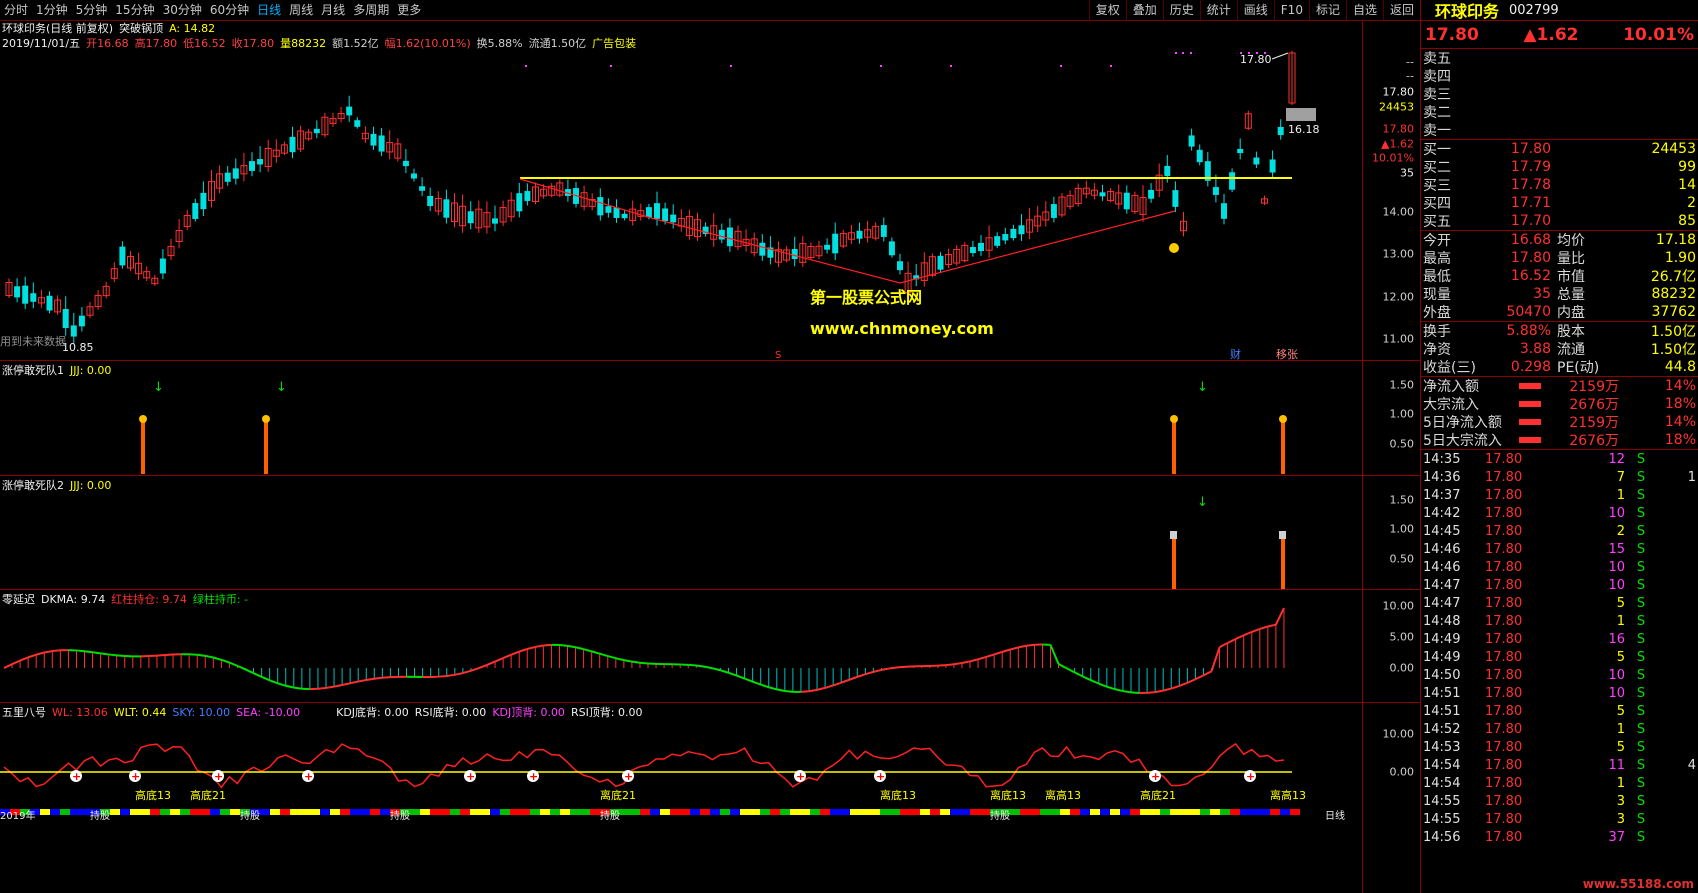  Describe the element at coordinates (1594, 423) in the screenshot. I see `flow-value: 2159万` at that location.